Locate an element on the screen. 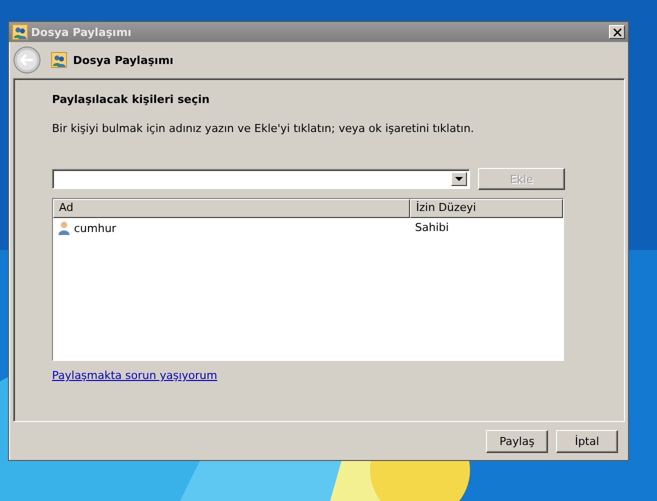 This screenshot has width=657, height=501. share-button: Paylaş is located at coordinates (517, 441).